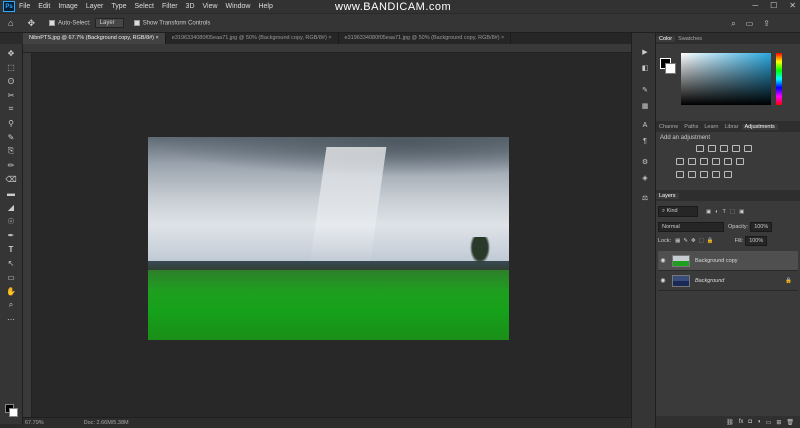 The image size is (800, 428). What do you see at coordinates (716, 174) in the screenshot?
I see `gradient-map-icon` at bounding box center [716, 174].